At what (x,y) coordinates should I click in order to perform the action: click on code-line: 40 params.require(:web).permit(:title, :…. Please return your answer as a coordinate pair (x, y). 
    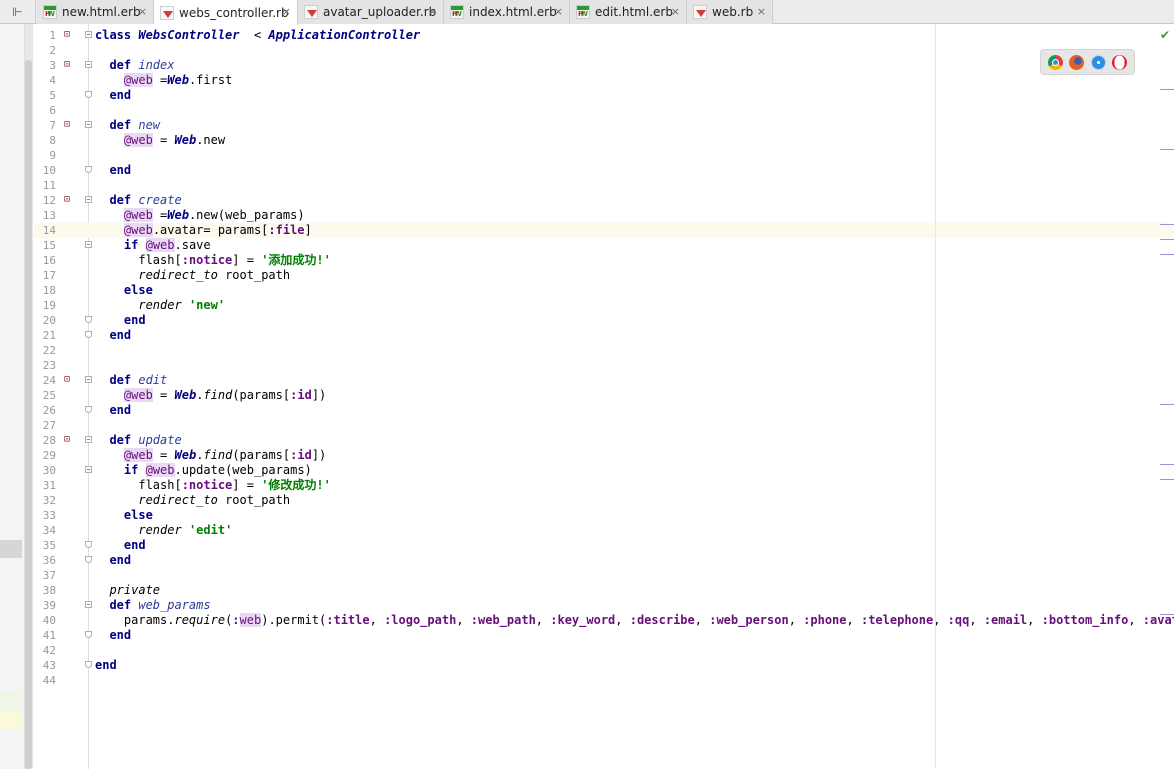
    Looking at the image, I should click on (604, 620).